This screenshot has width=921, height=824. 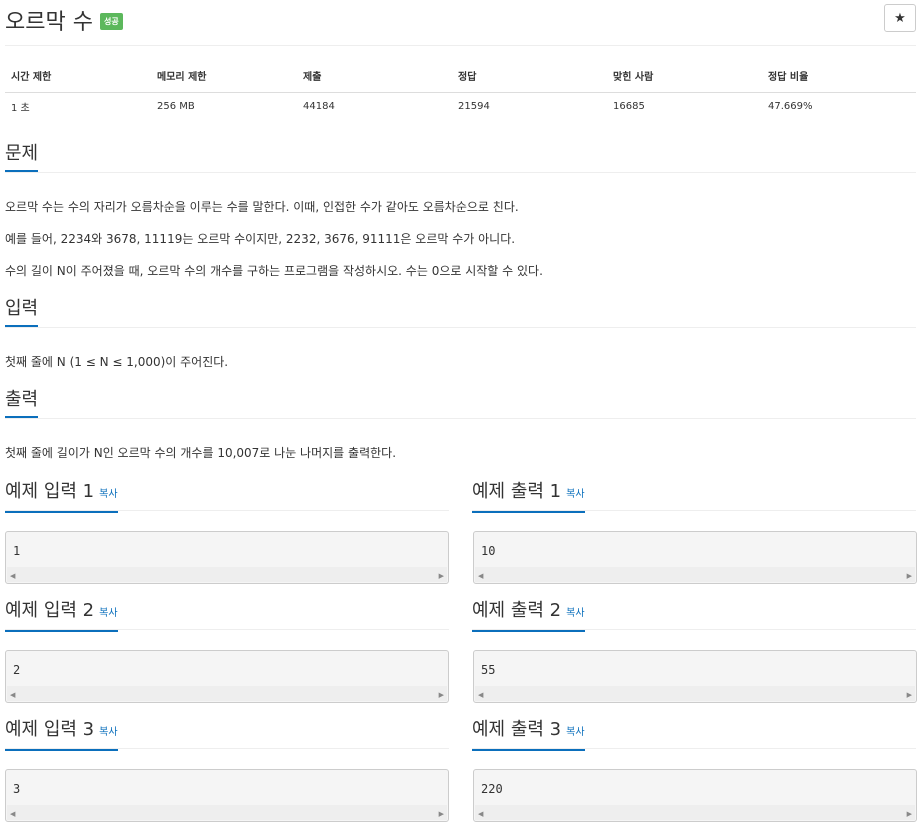 What do you see at coordinates (227, 676) in the screenshot?
I see `sample-input-2-box: 2 ◀ ▶` at bounding box center [227, 676].